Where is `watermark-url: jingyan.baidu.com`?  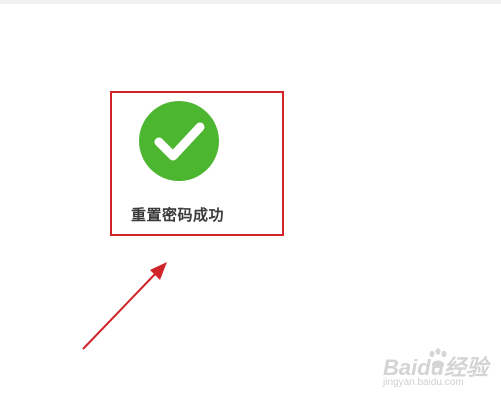
watermark-url: jingyan.baidu.com is located at coordinates (423, 382).